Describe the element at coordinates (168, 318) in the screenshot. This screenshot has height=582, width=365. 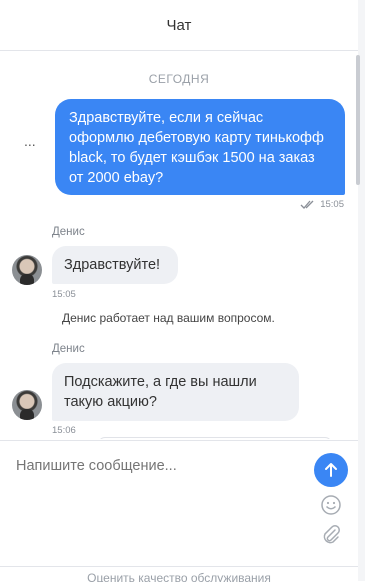
I see `system-message: Денис работает над вашим вопросом.` at that location.